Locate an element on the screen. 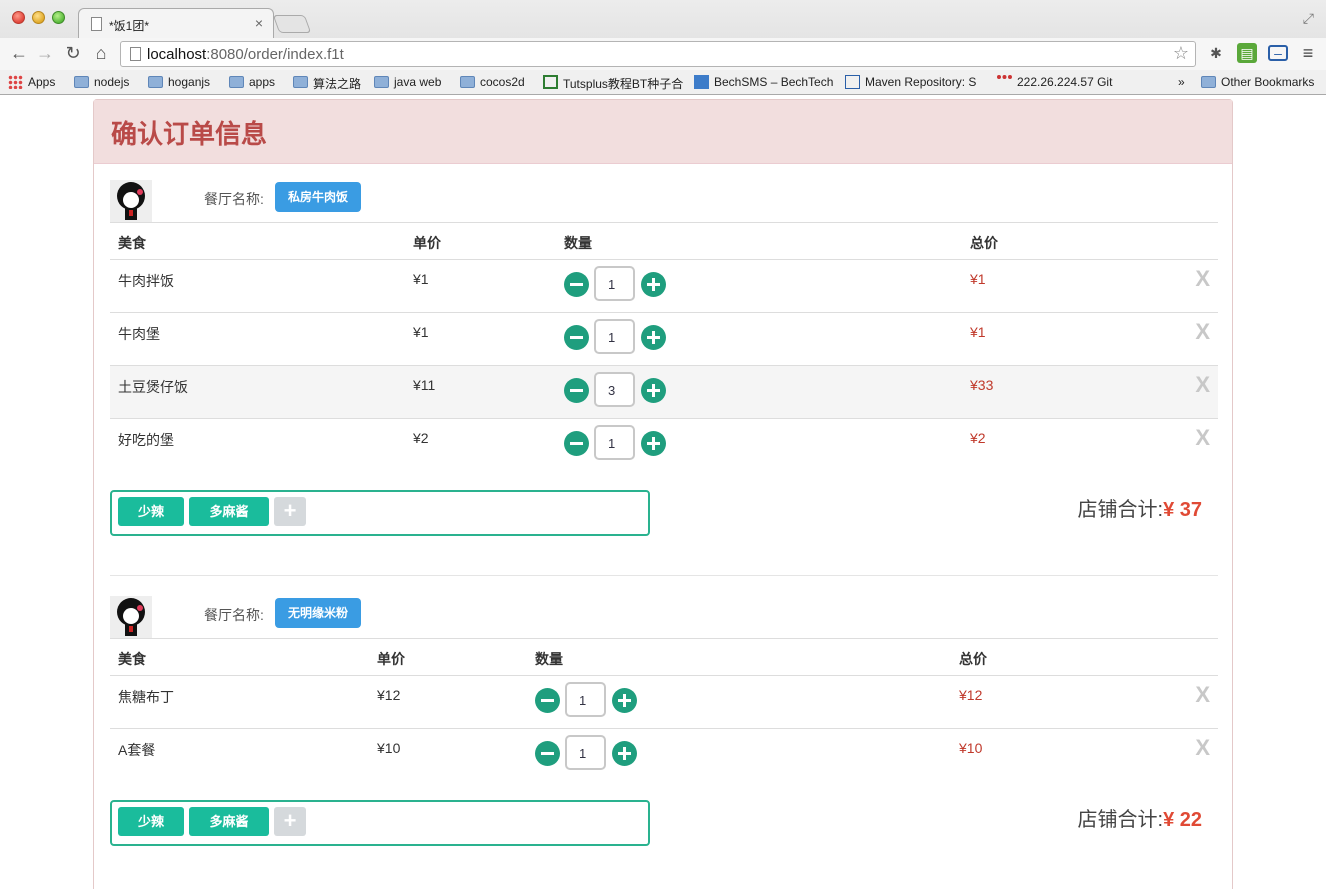  menu-icon: ≡ is located at coordinates (1308, 53).